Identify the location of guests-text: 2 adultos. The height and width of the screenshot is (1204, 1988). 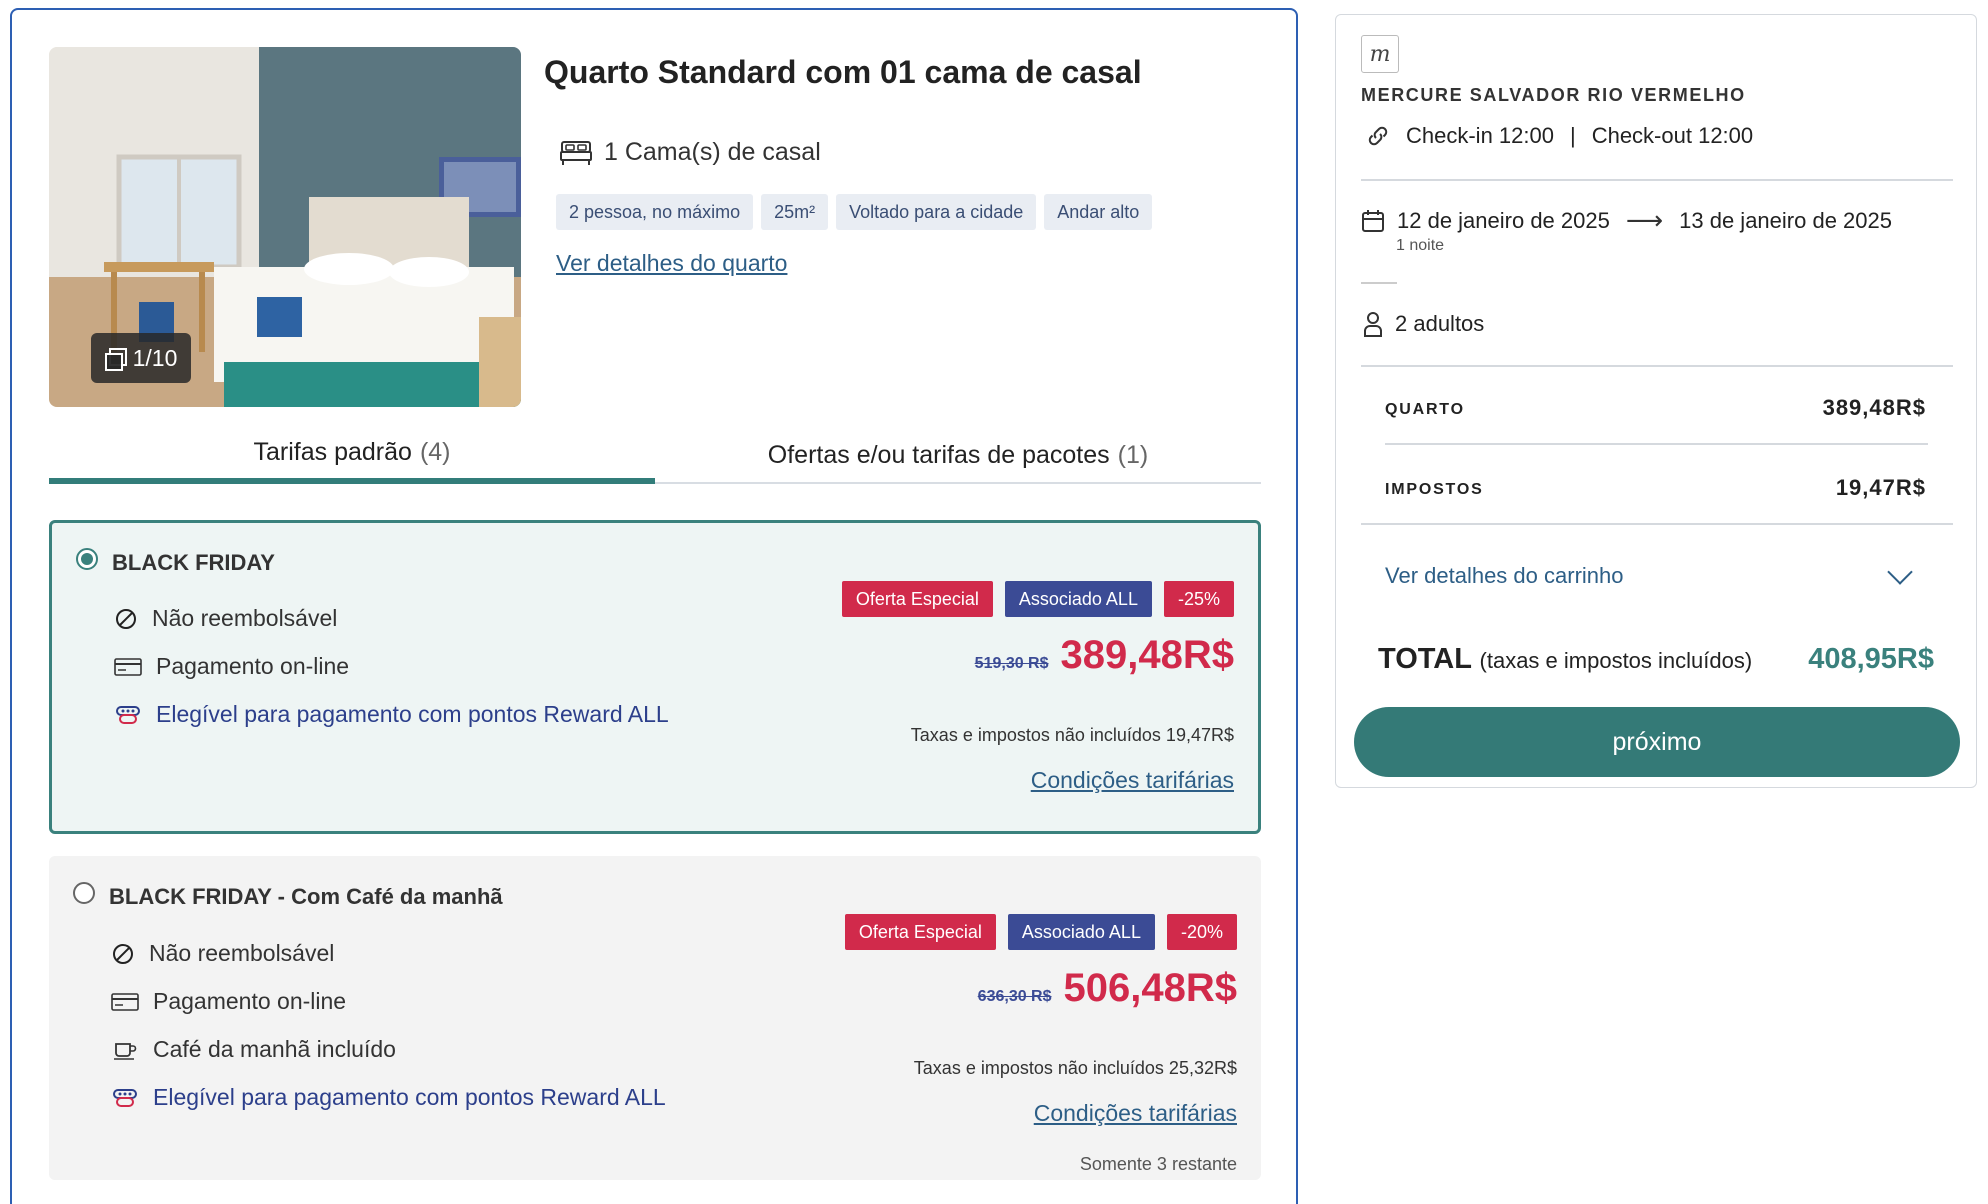
(1440, 323).